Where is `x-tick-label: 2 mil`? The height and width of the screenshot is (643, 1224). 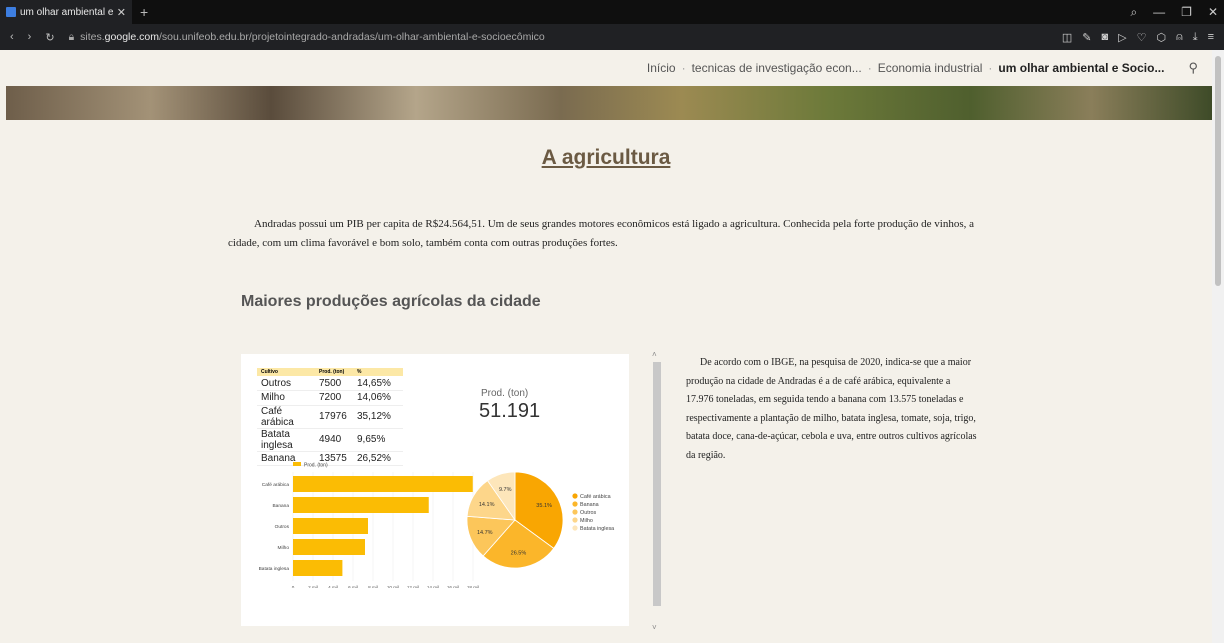
x-tick-label: 2 mil is located at coordinates (313, 586).